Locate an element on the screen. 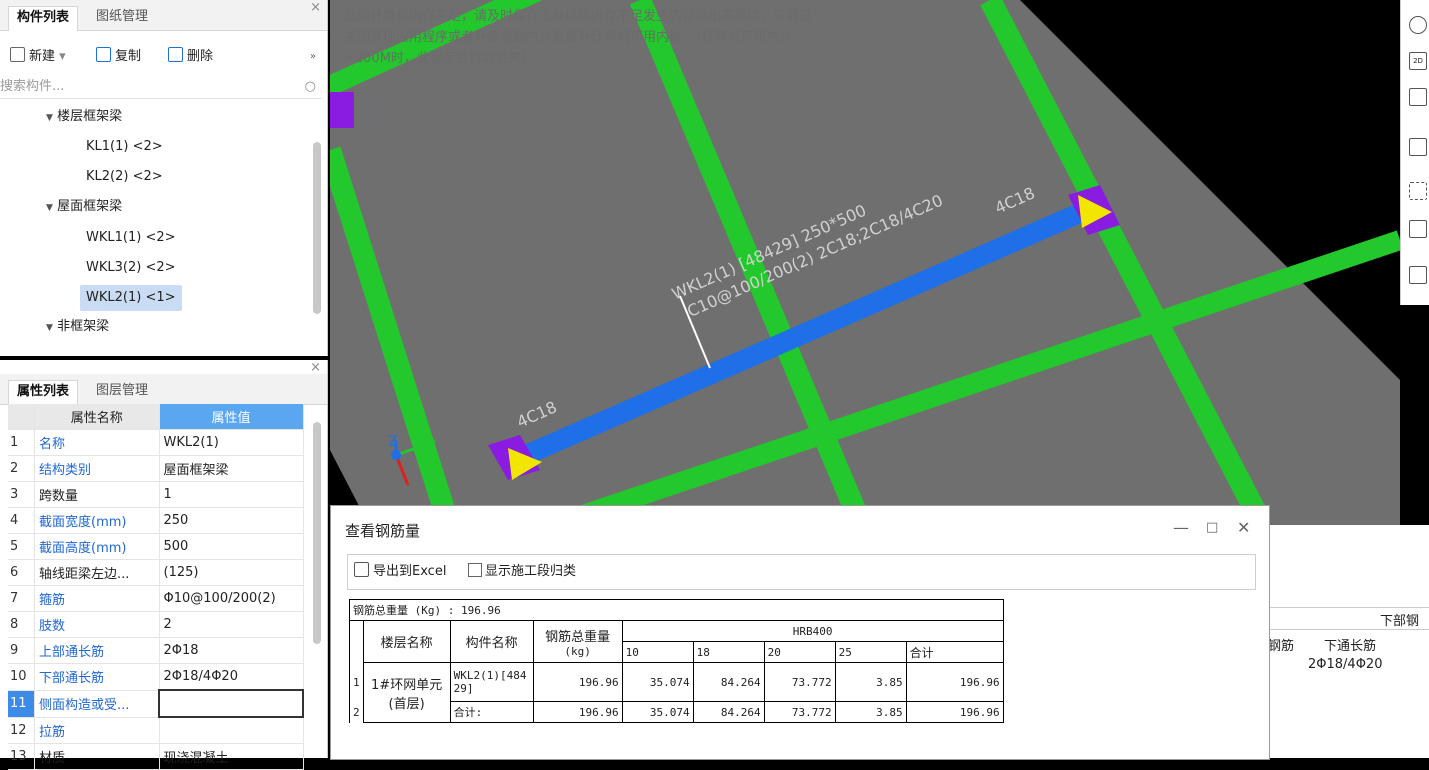 This screenshot has height=770, width=1429. maximize-icon: □ is located at coordinates (1212, 527).